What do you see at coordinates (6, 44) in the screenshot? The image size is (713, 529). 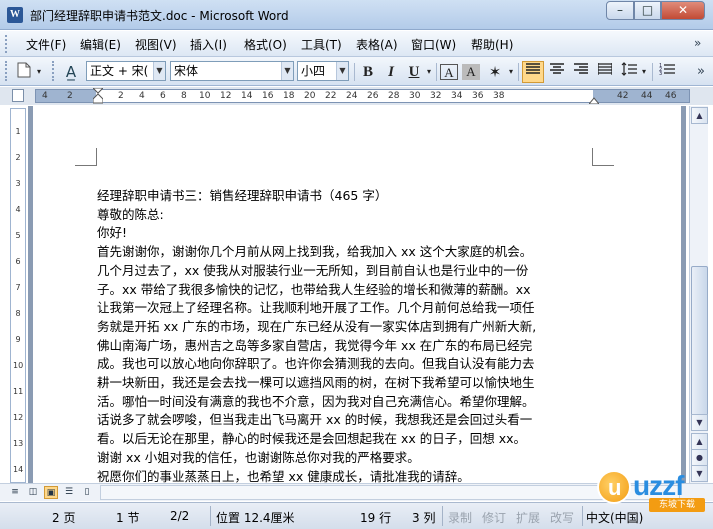 I see `menubar-grip-icon` at bounding box center [6, 44].